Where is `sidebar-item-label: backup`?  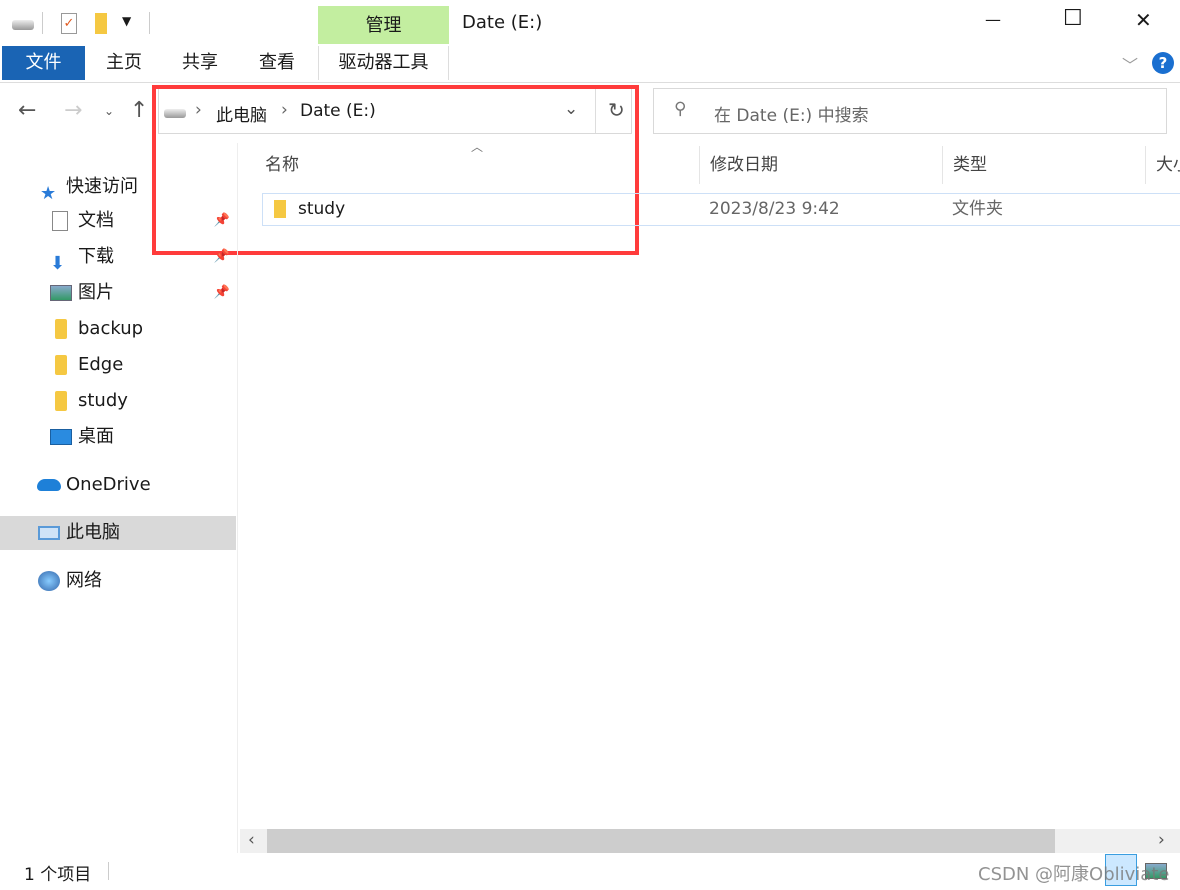 sidebar-item-label: backup is located at coordinates (111, 328).